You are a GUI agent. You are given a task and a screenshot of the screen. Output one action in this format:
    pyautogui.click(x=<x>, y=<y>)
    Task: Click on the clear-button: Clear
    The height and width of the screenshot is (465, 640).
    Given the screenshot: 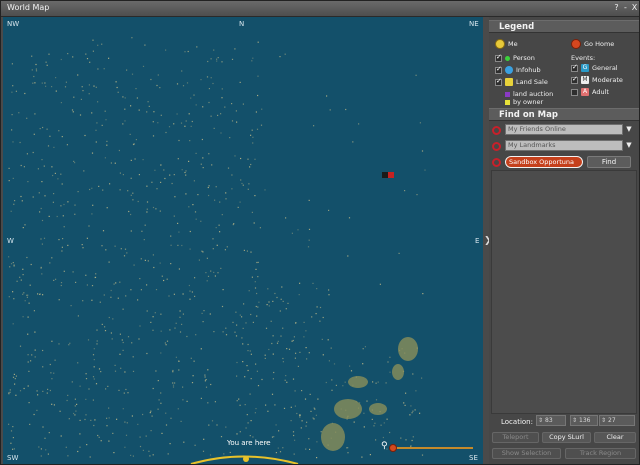 What is the action you would take?
    pyautogui.click(x=615, y=437)
    